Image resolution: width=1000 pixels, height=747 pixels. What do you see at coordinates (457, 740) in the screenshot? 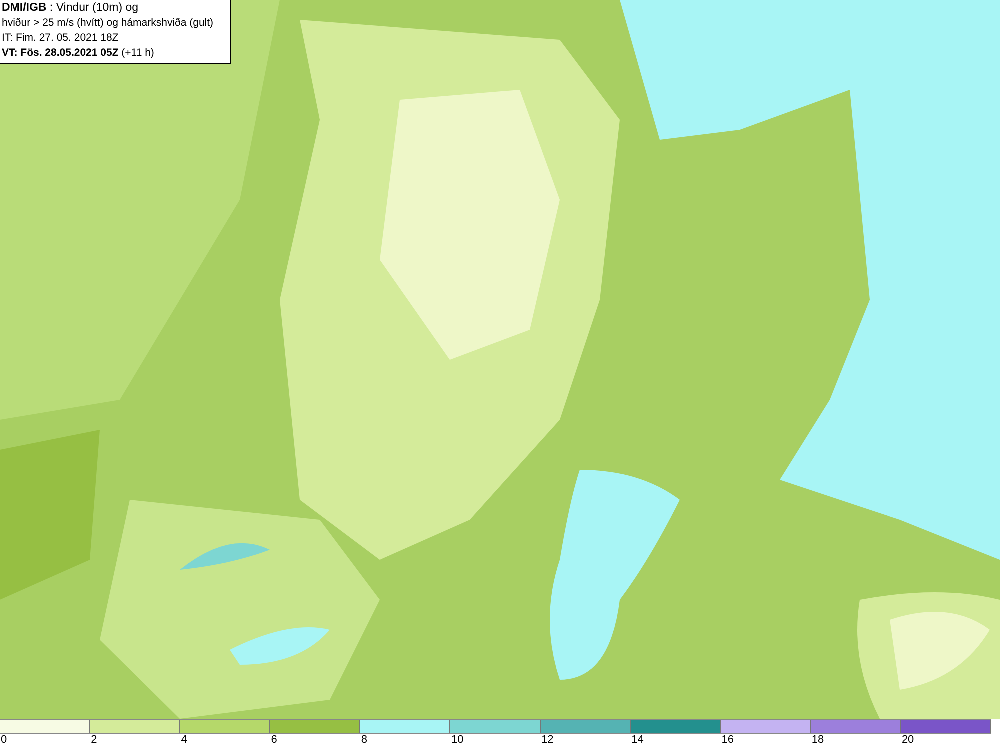
I see `legend-label: 10` at bounding box center [457, 740].